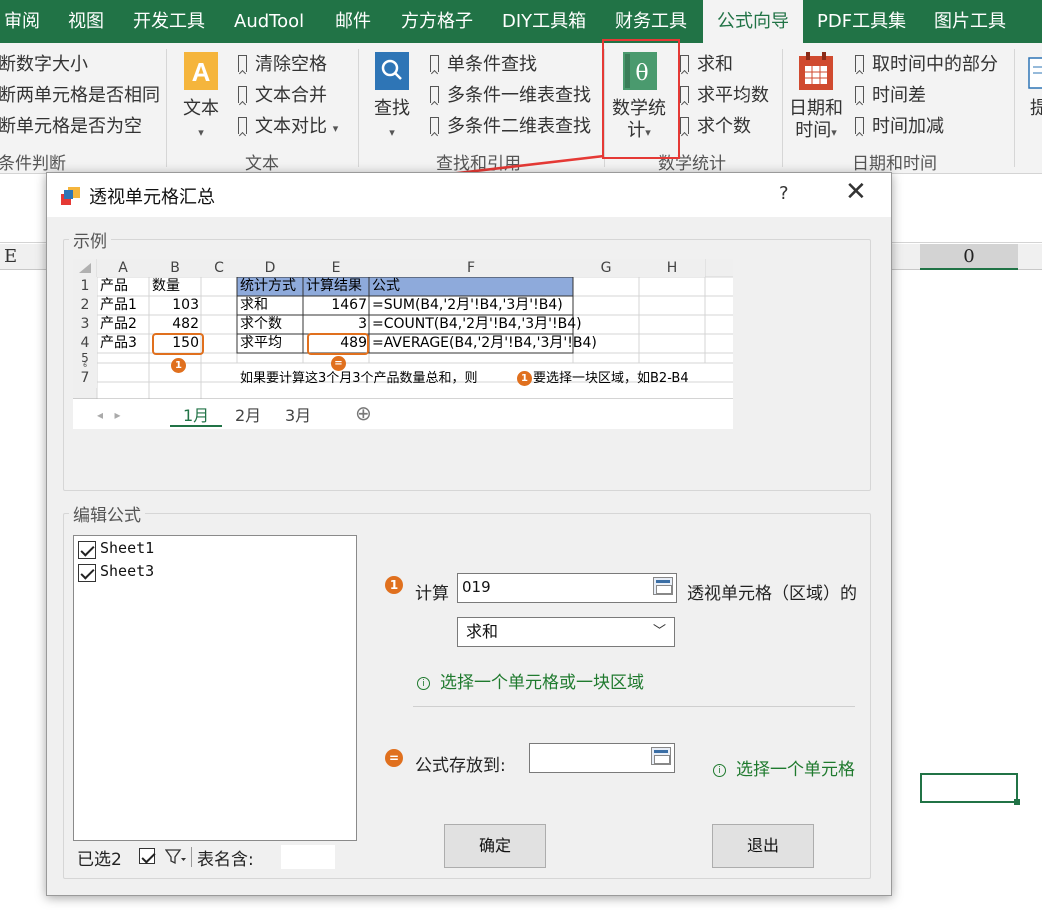 The width and height of the screenshot is (1042, 912). I want to click on add-sheet-icon: ⊕, so click(363, 413).